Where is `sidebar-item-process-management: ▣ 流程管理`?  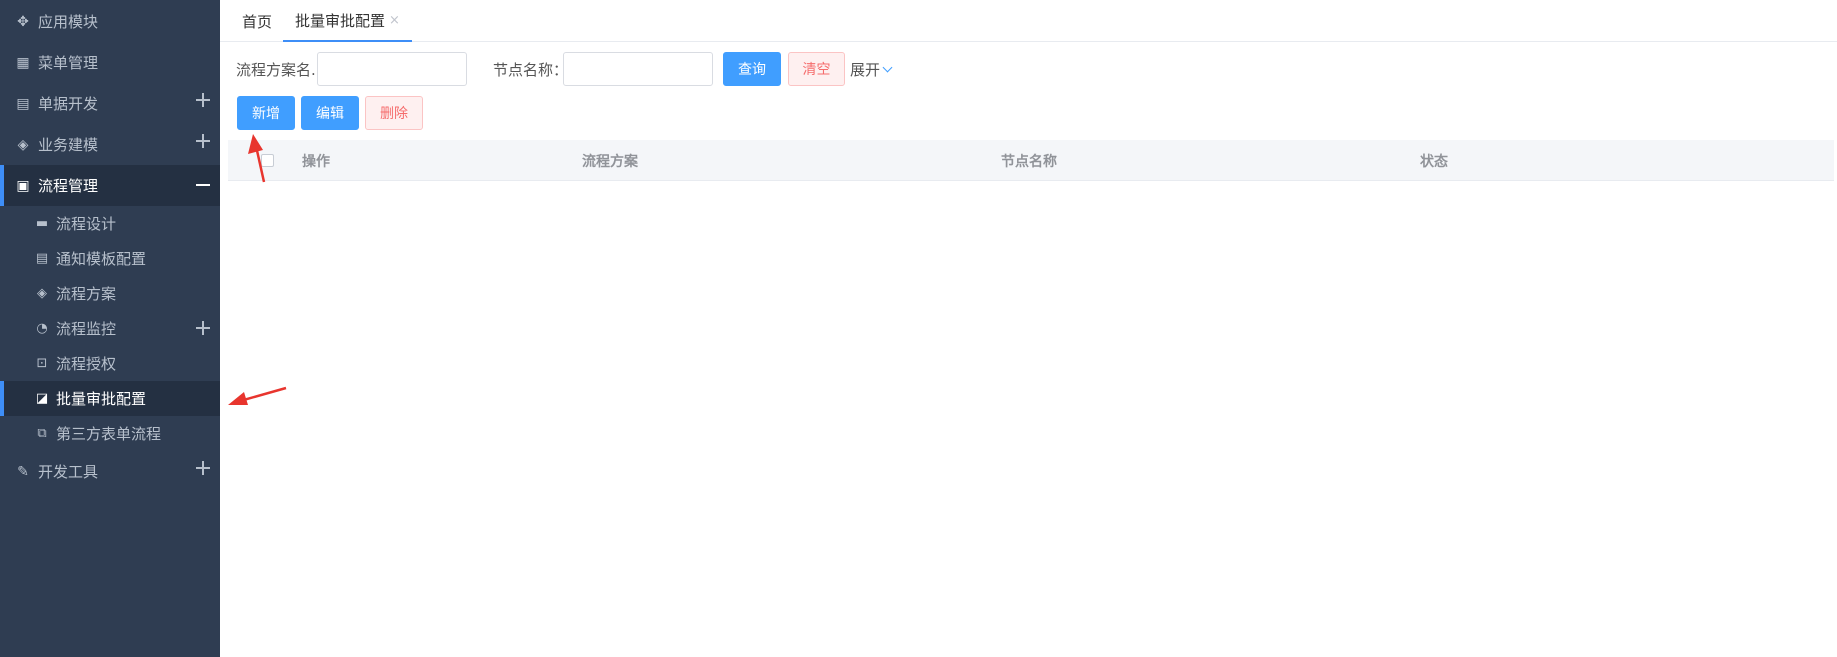 sidebar-item-process-management: ▣ 流程管理 is located at coordinates (110, 185).